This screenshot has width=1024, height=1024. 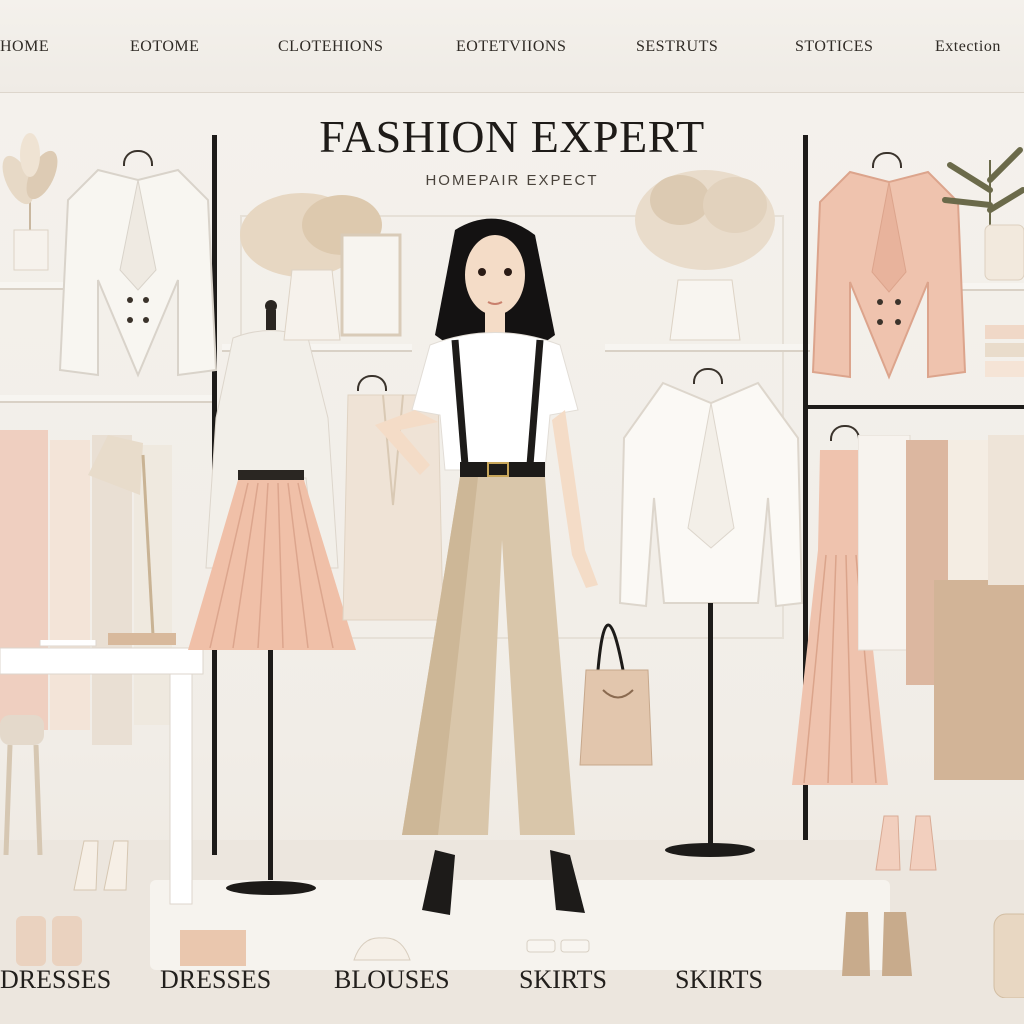 What do you see at coordinates (330, 47) in the screenshot?
I see `nav-item-clothing: CLOTEHIONS` at bounding box center [330, 47].